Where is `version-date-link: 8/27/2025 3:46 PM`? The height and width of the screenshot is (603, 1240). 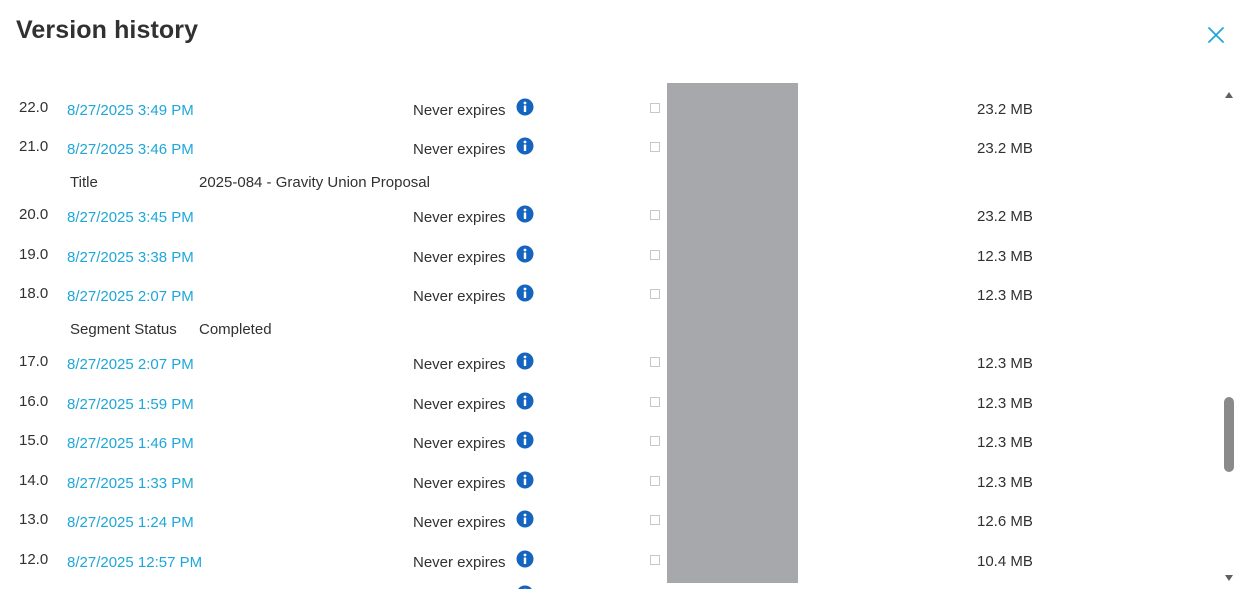
version-date-link: 8/27/2025 3:46 PM is located at coordinates (130, 149).